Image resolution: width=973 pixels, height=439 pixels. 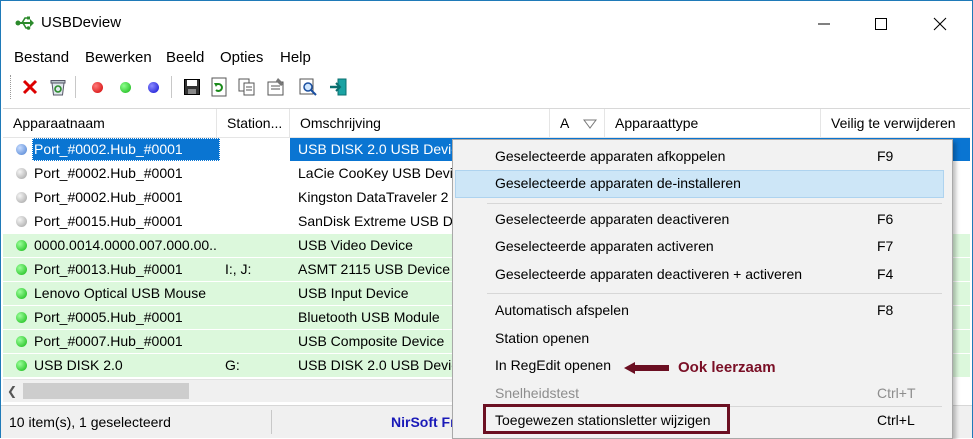 What do you see at coordinates (612, 219) in the screenshot?
I see `menu-item-label: Geselecteerde apparaten deactiveren` at bounding box center [612, 219].